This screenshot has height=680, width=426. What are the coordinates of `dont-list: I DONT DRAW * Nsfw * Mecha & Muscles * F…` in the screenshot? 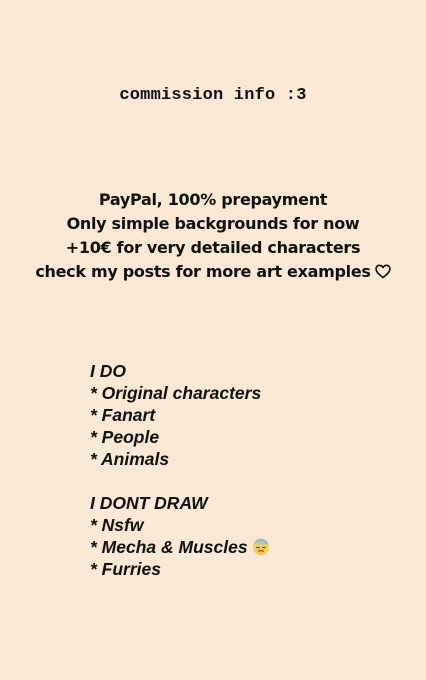 It's located at (180, 536).